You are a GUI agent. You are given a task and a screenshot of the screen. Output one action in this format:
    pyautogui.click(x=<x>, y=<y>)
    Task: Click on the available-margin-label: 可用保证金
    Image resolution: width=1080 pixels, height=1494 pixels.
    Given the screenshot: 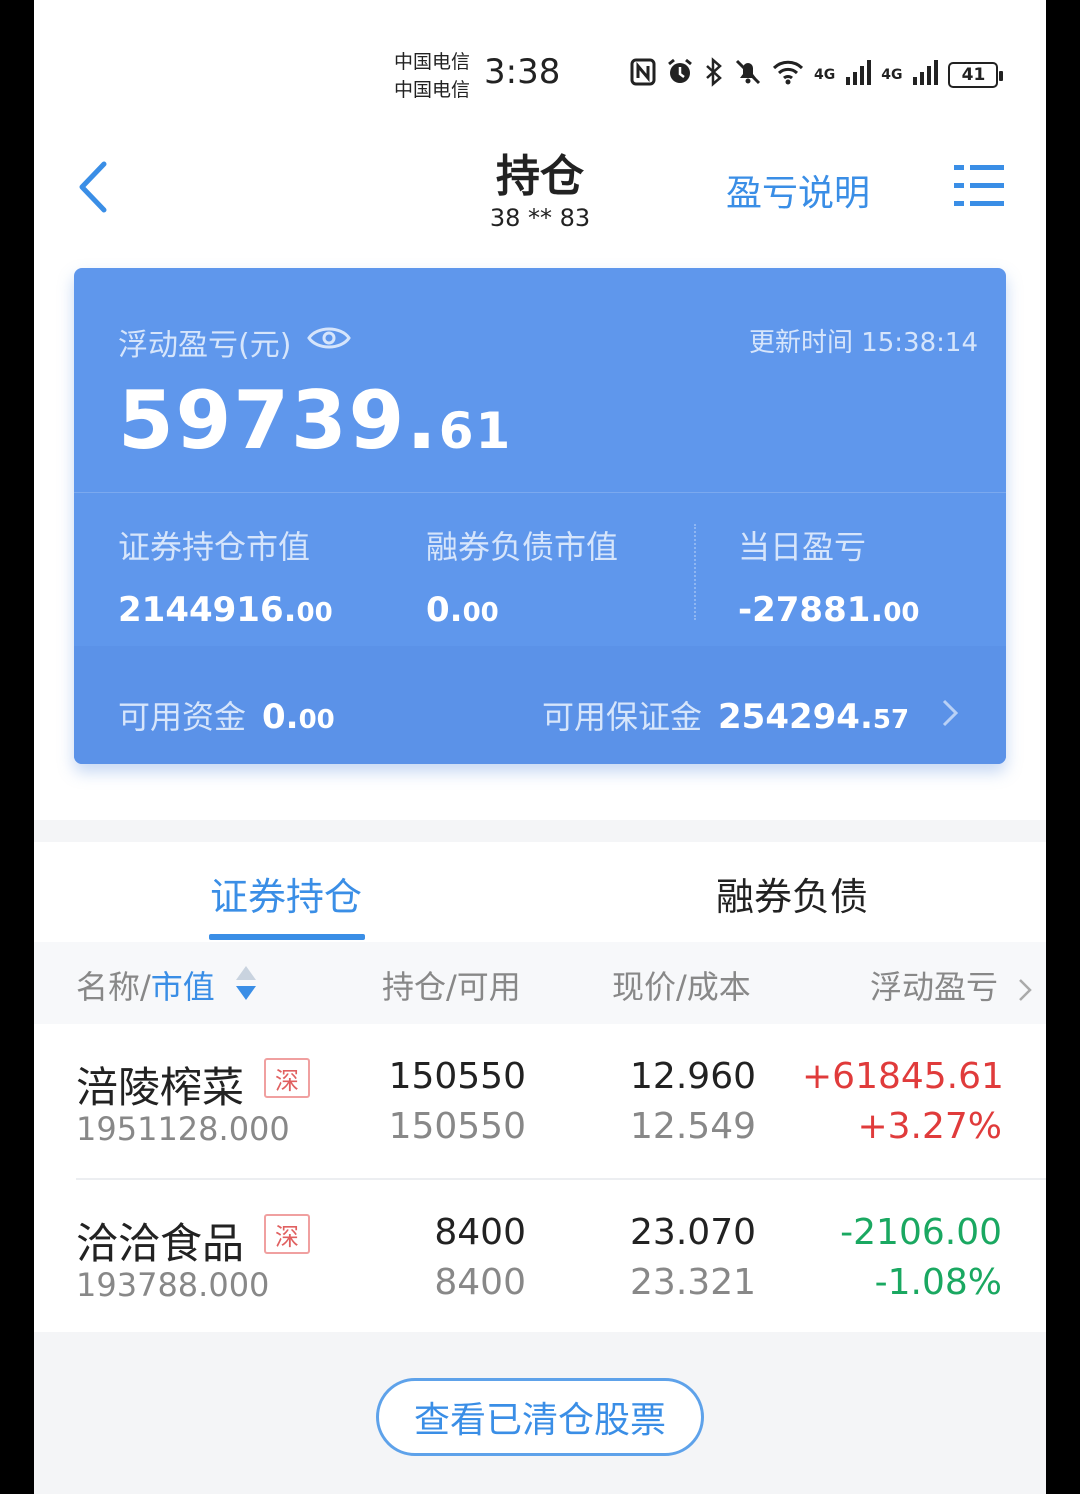 What is the action you would take?
    pyautogui.click(x=622, y=717)
    